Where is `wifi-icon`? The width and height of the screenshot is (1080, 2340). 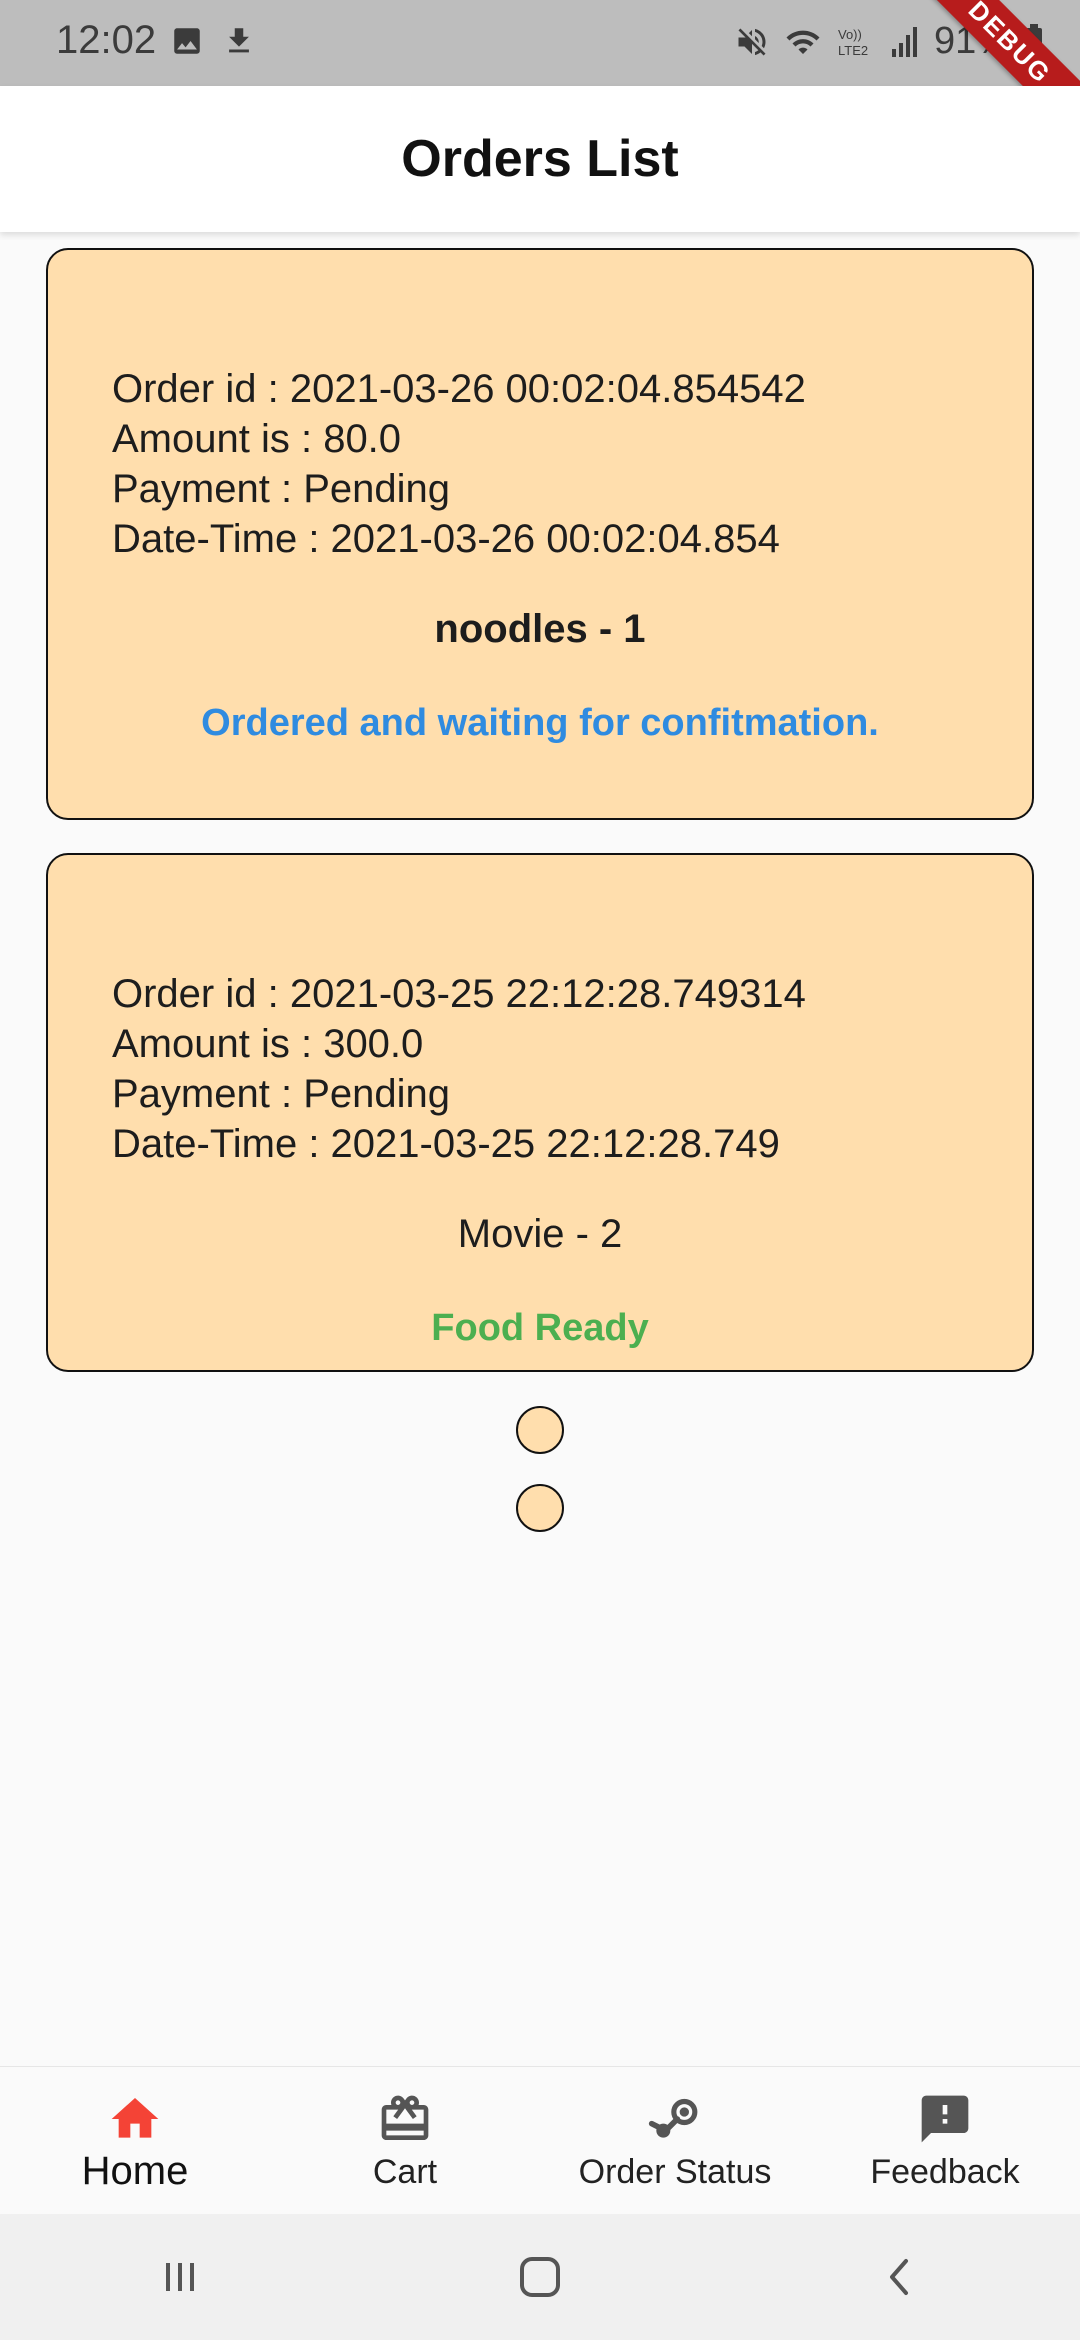
wifi-icon is located at coordinates (803, 42).